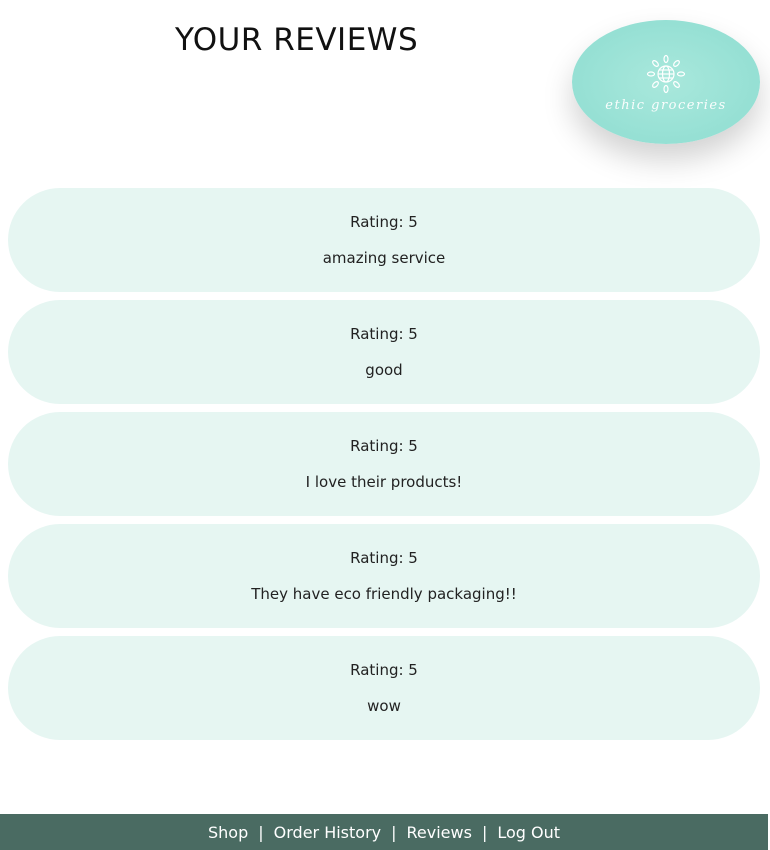 The width and height of the screenshot is (770, 850). Describe the element at coordinates (297, 40) in the screenshot. I see `page-title: YOUR REVIEWS` at that location.